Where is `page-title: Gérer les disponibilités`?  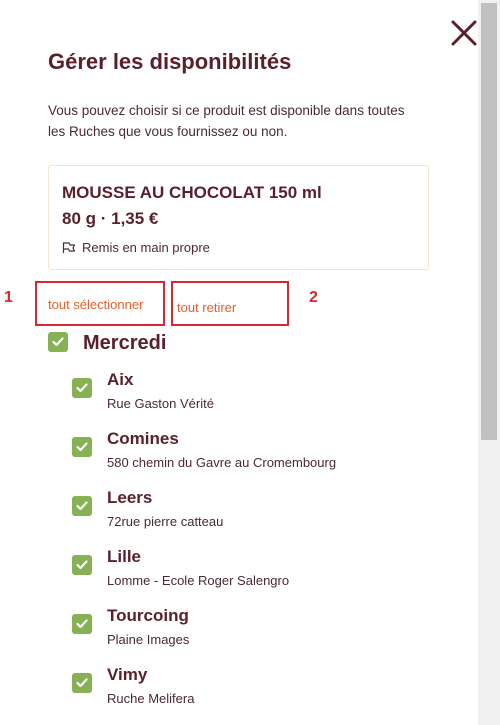 page-title: Gérer les disponibilités is located at coordinates (170, 61).